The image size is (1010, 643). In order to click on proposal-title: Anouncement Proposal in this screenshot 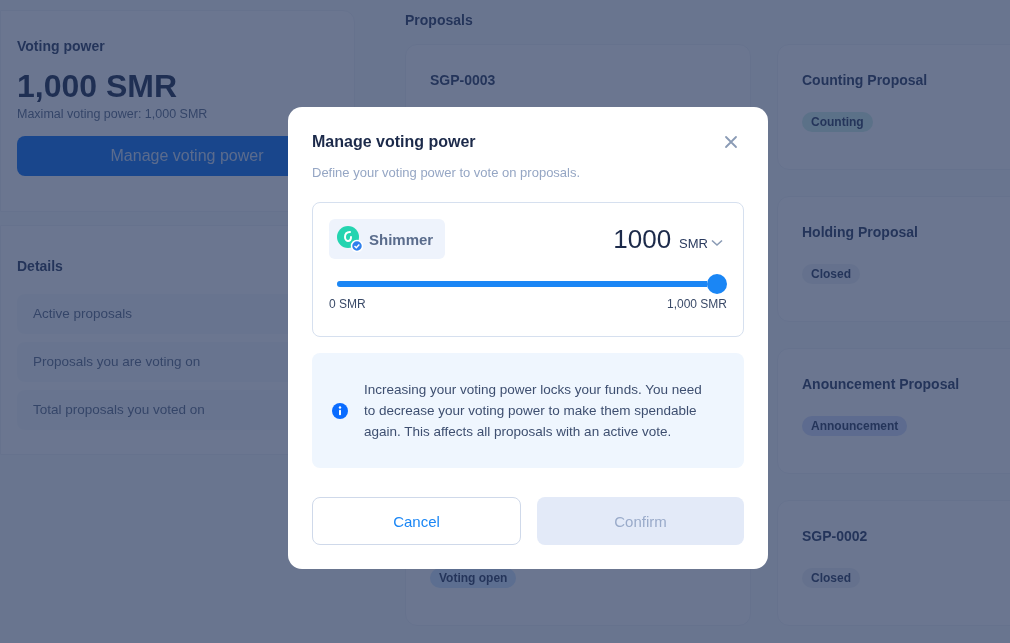, I will do `click(881, 384)`.